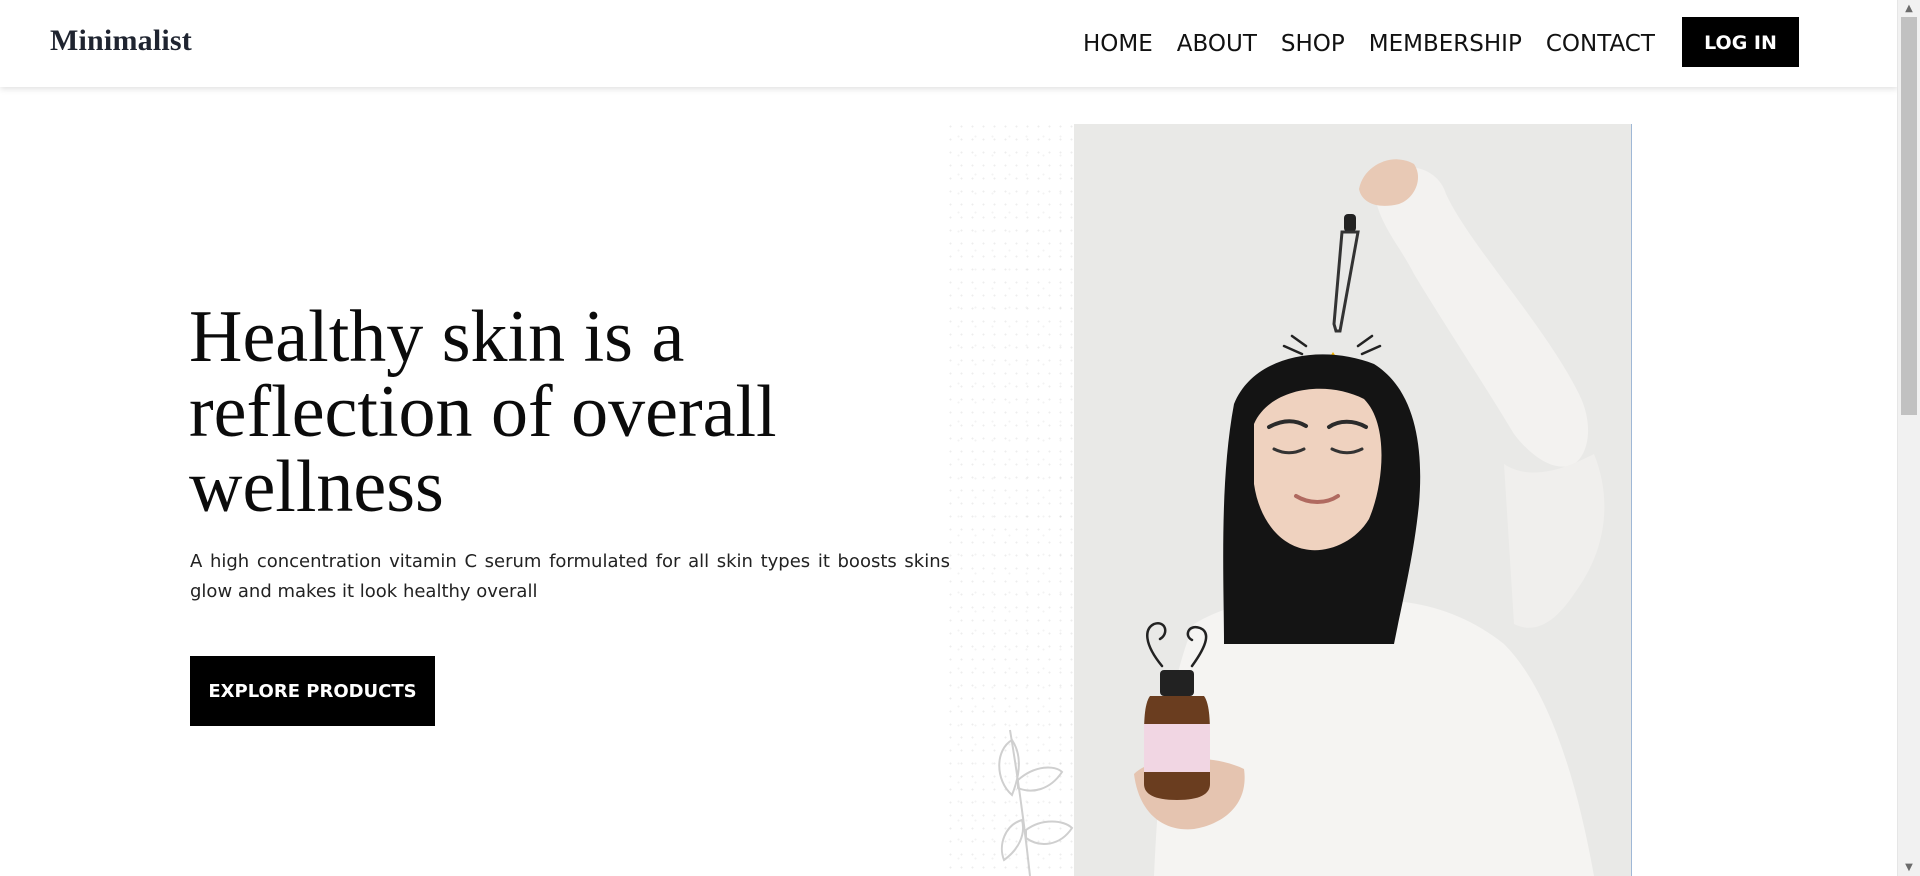 This screenshot has width=1920, height=876. Describe the element at coordinates (1036, 802) in the screenshot. I see `leaf-illustration` at that location.